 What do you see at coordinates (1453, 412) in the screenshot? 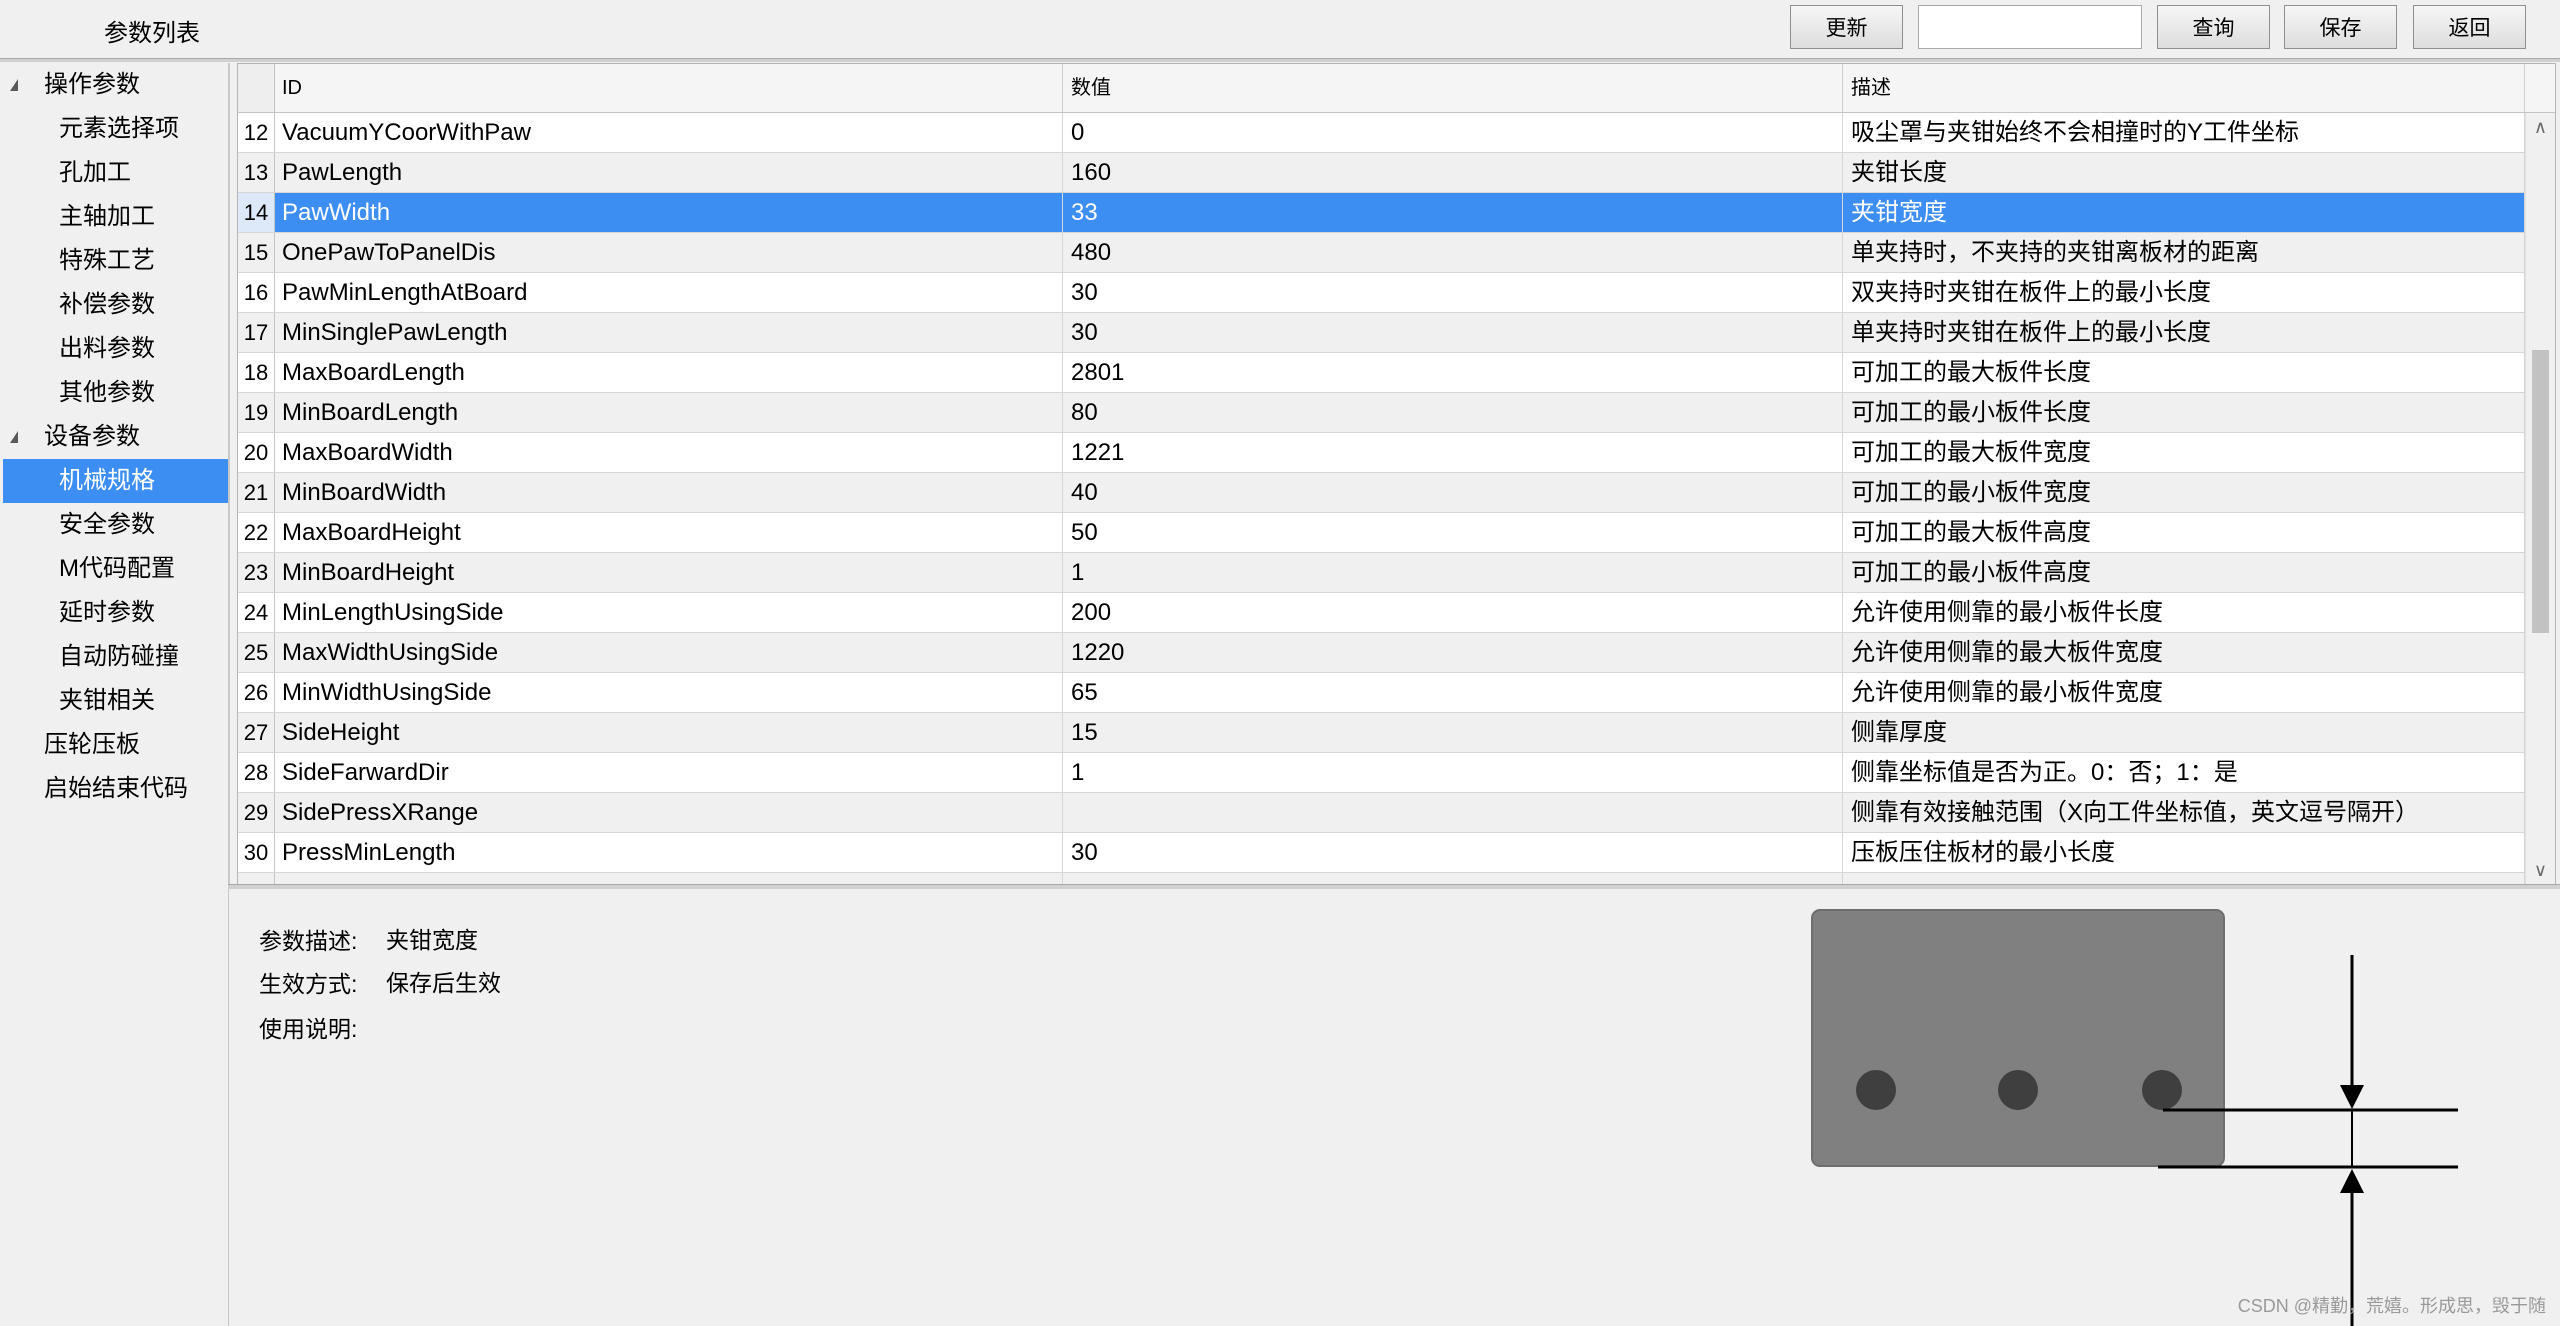
I see `cell-value: 80` at bounding box center [1453, 412].